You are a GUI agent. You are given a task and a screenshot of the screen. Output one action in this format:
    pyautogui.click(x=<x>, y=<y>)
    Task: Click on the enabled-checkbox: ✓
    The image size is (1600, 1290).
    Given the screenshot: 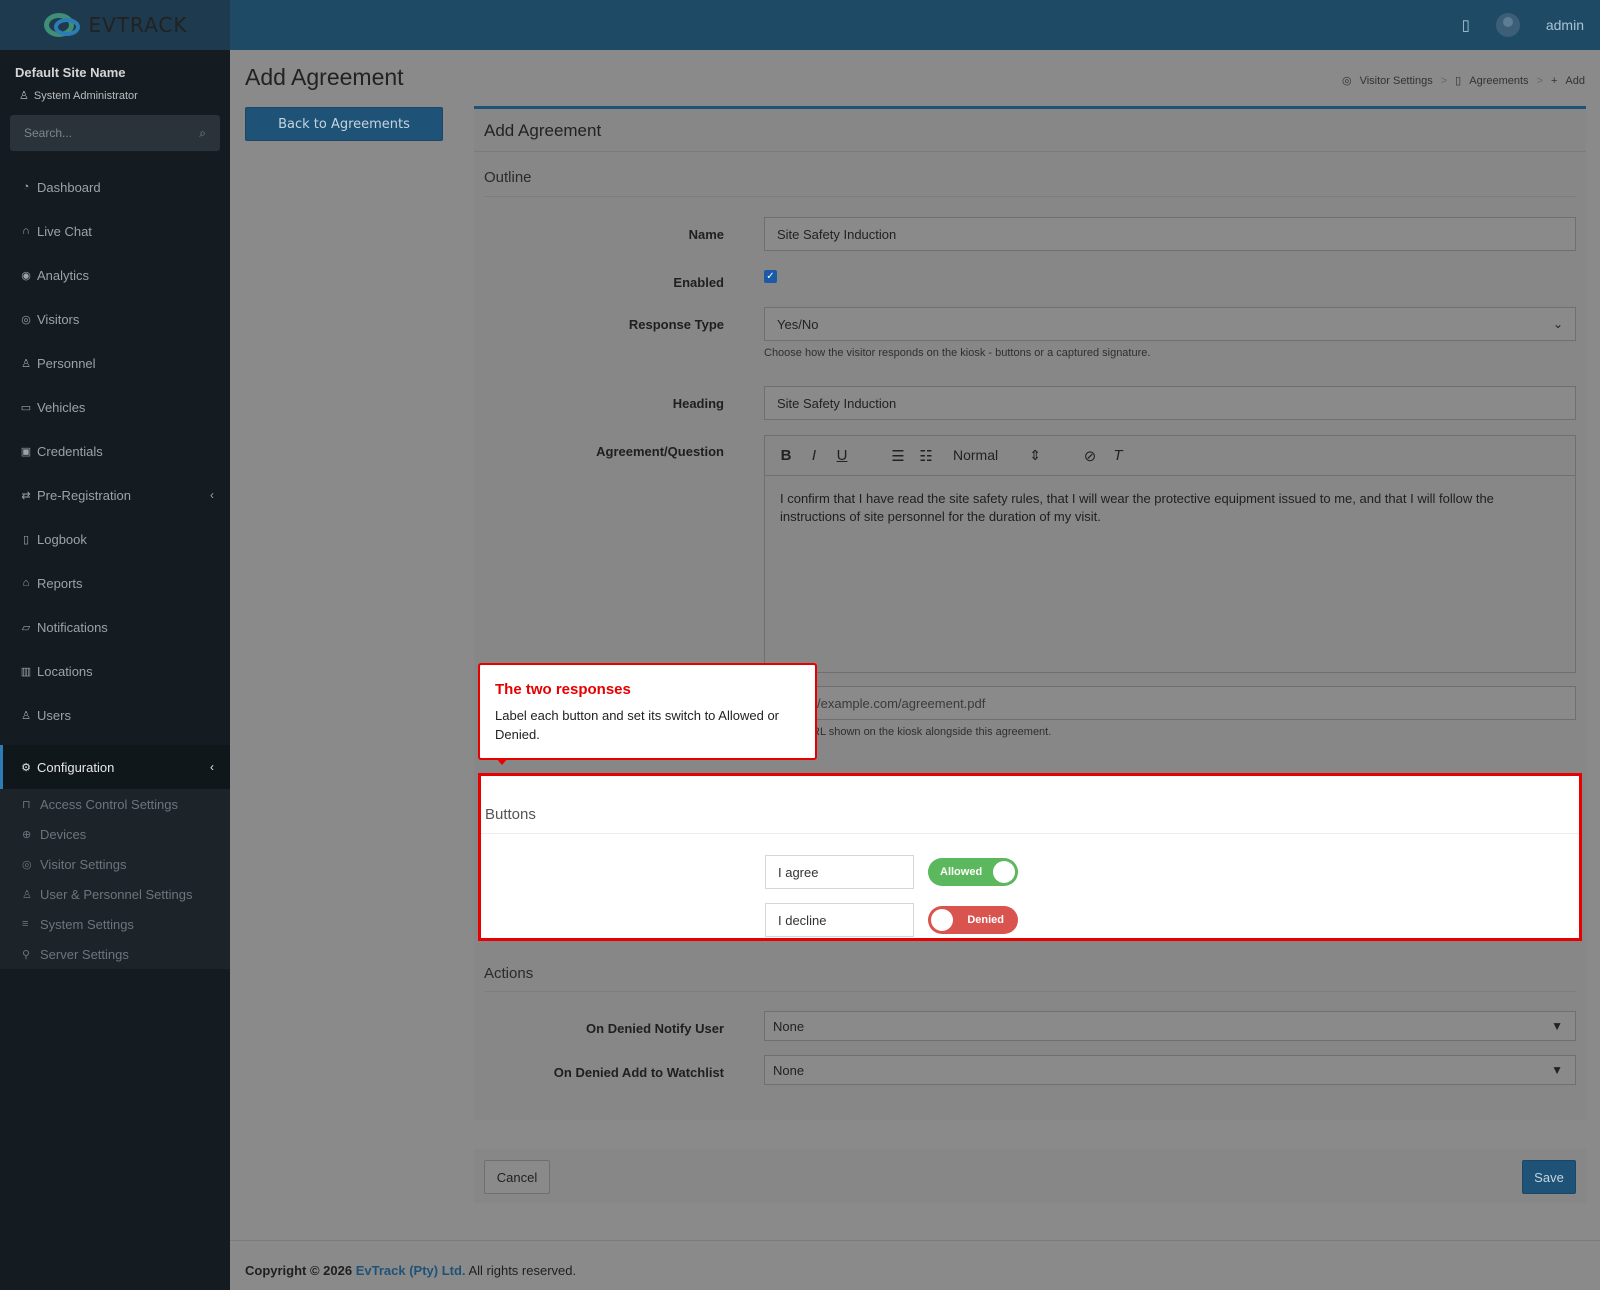 What is the action you would take?
    pyautogui.click(x=770, y=276)
    